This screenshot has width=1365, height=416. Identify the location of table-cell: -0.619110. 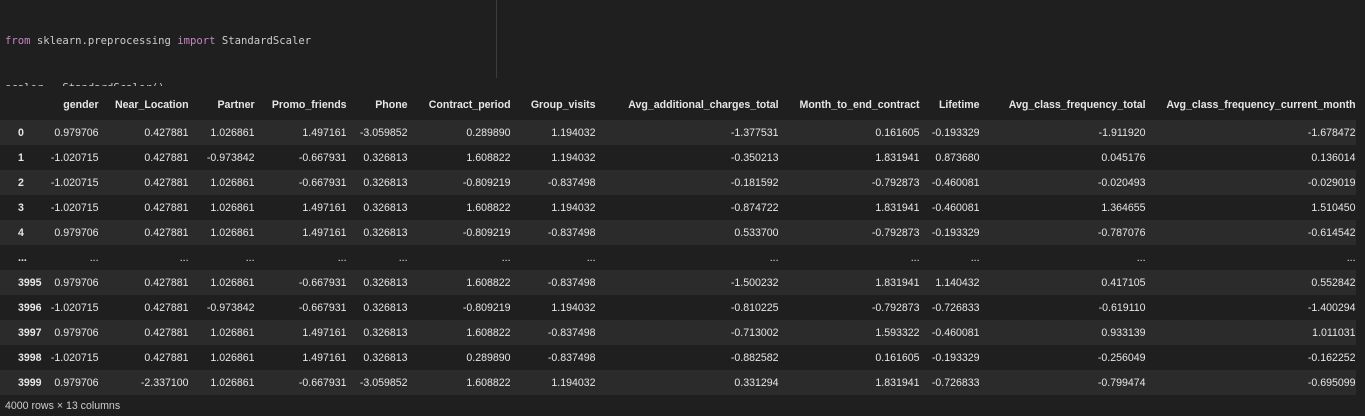
(1122, 307).